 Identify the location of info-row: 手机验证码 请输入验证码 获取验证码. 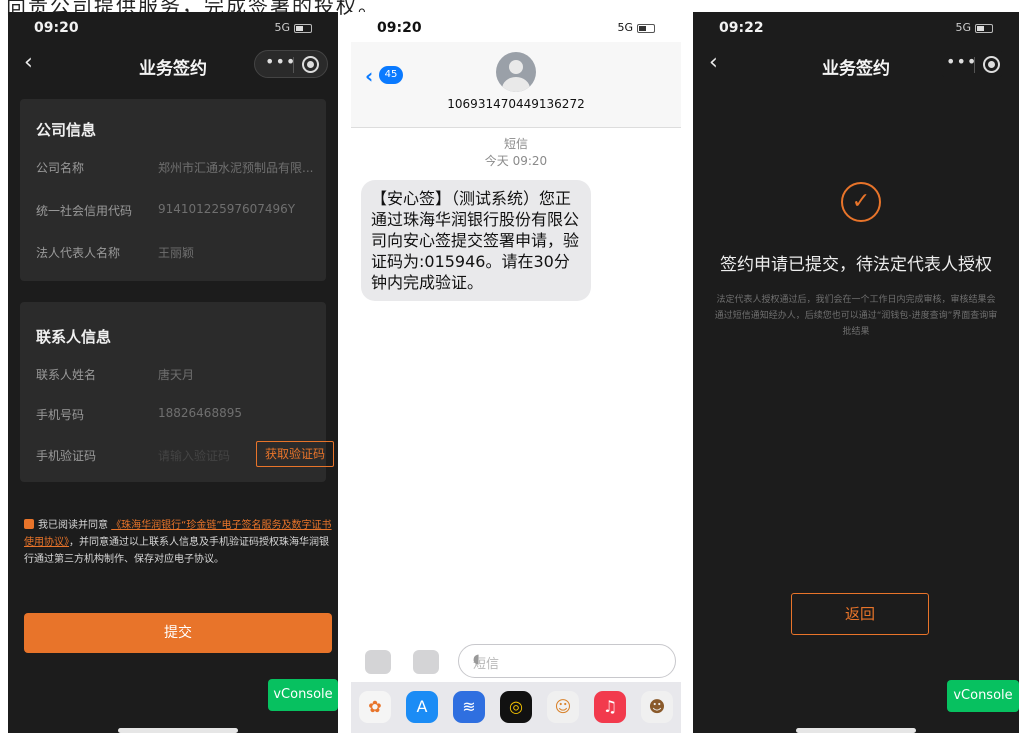
(185, 454).